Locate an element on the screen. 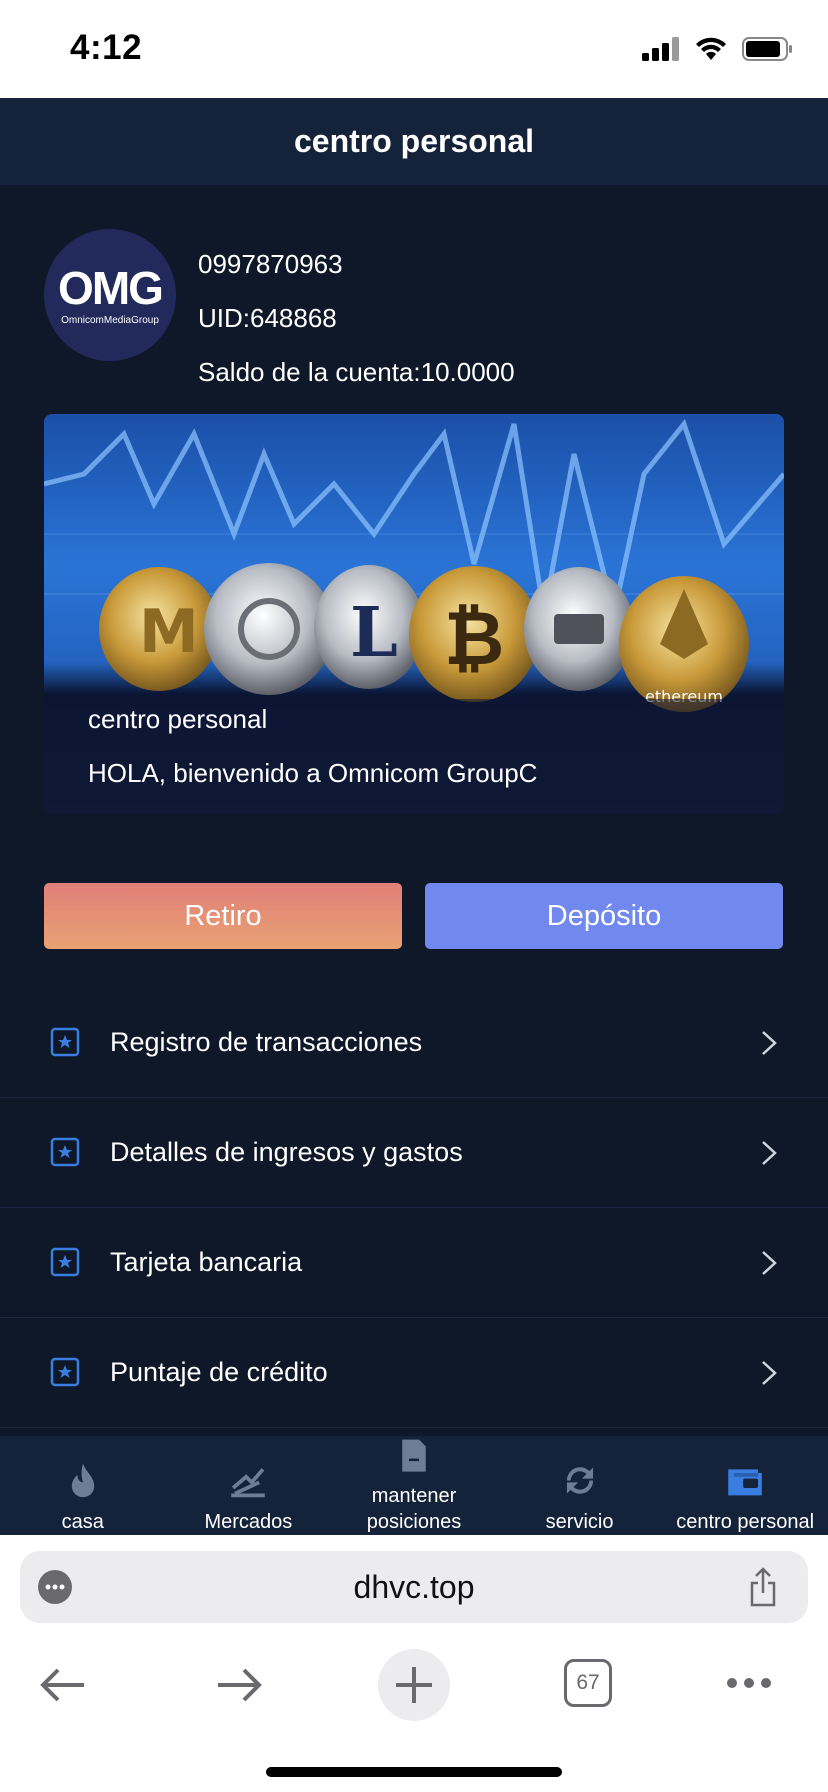  avatar: OMG OmnicomMediaGroup is located at coordinates (110, 295).